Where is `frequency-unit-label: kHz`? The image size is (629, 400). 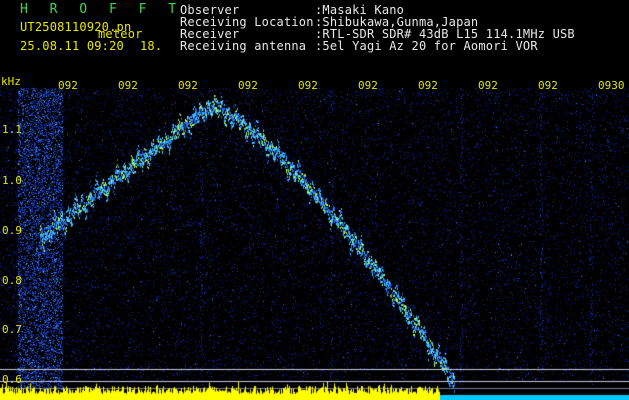 frequency-unit-label: kHz is located at coordinates (11, 81).